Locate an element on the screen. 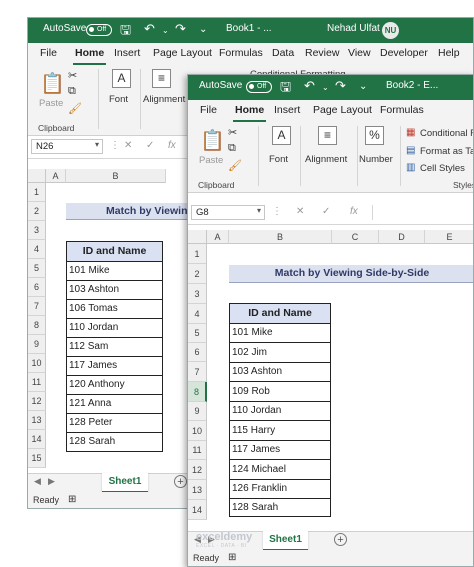 The image size is (474, 567). format-as-table-button: Format as Tab is located at coordinates (446, 151).